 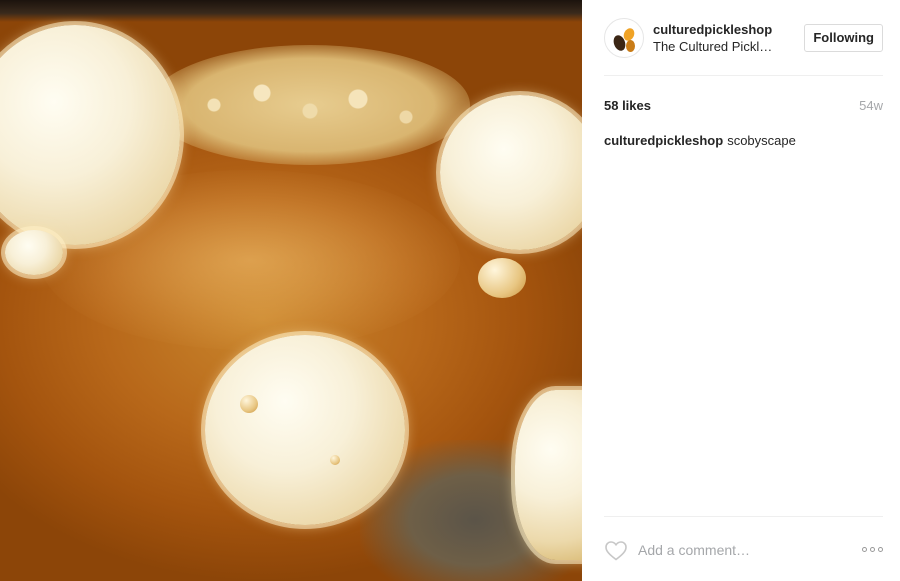 I want to click on username-link: culturedpickleshop, so click(x=728, y=29).